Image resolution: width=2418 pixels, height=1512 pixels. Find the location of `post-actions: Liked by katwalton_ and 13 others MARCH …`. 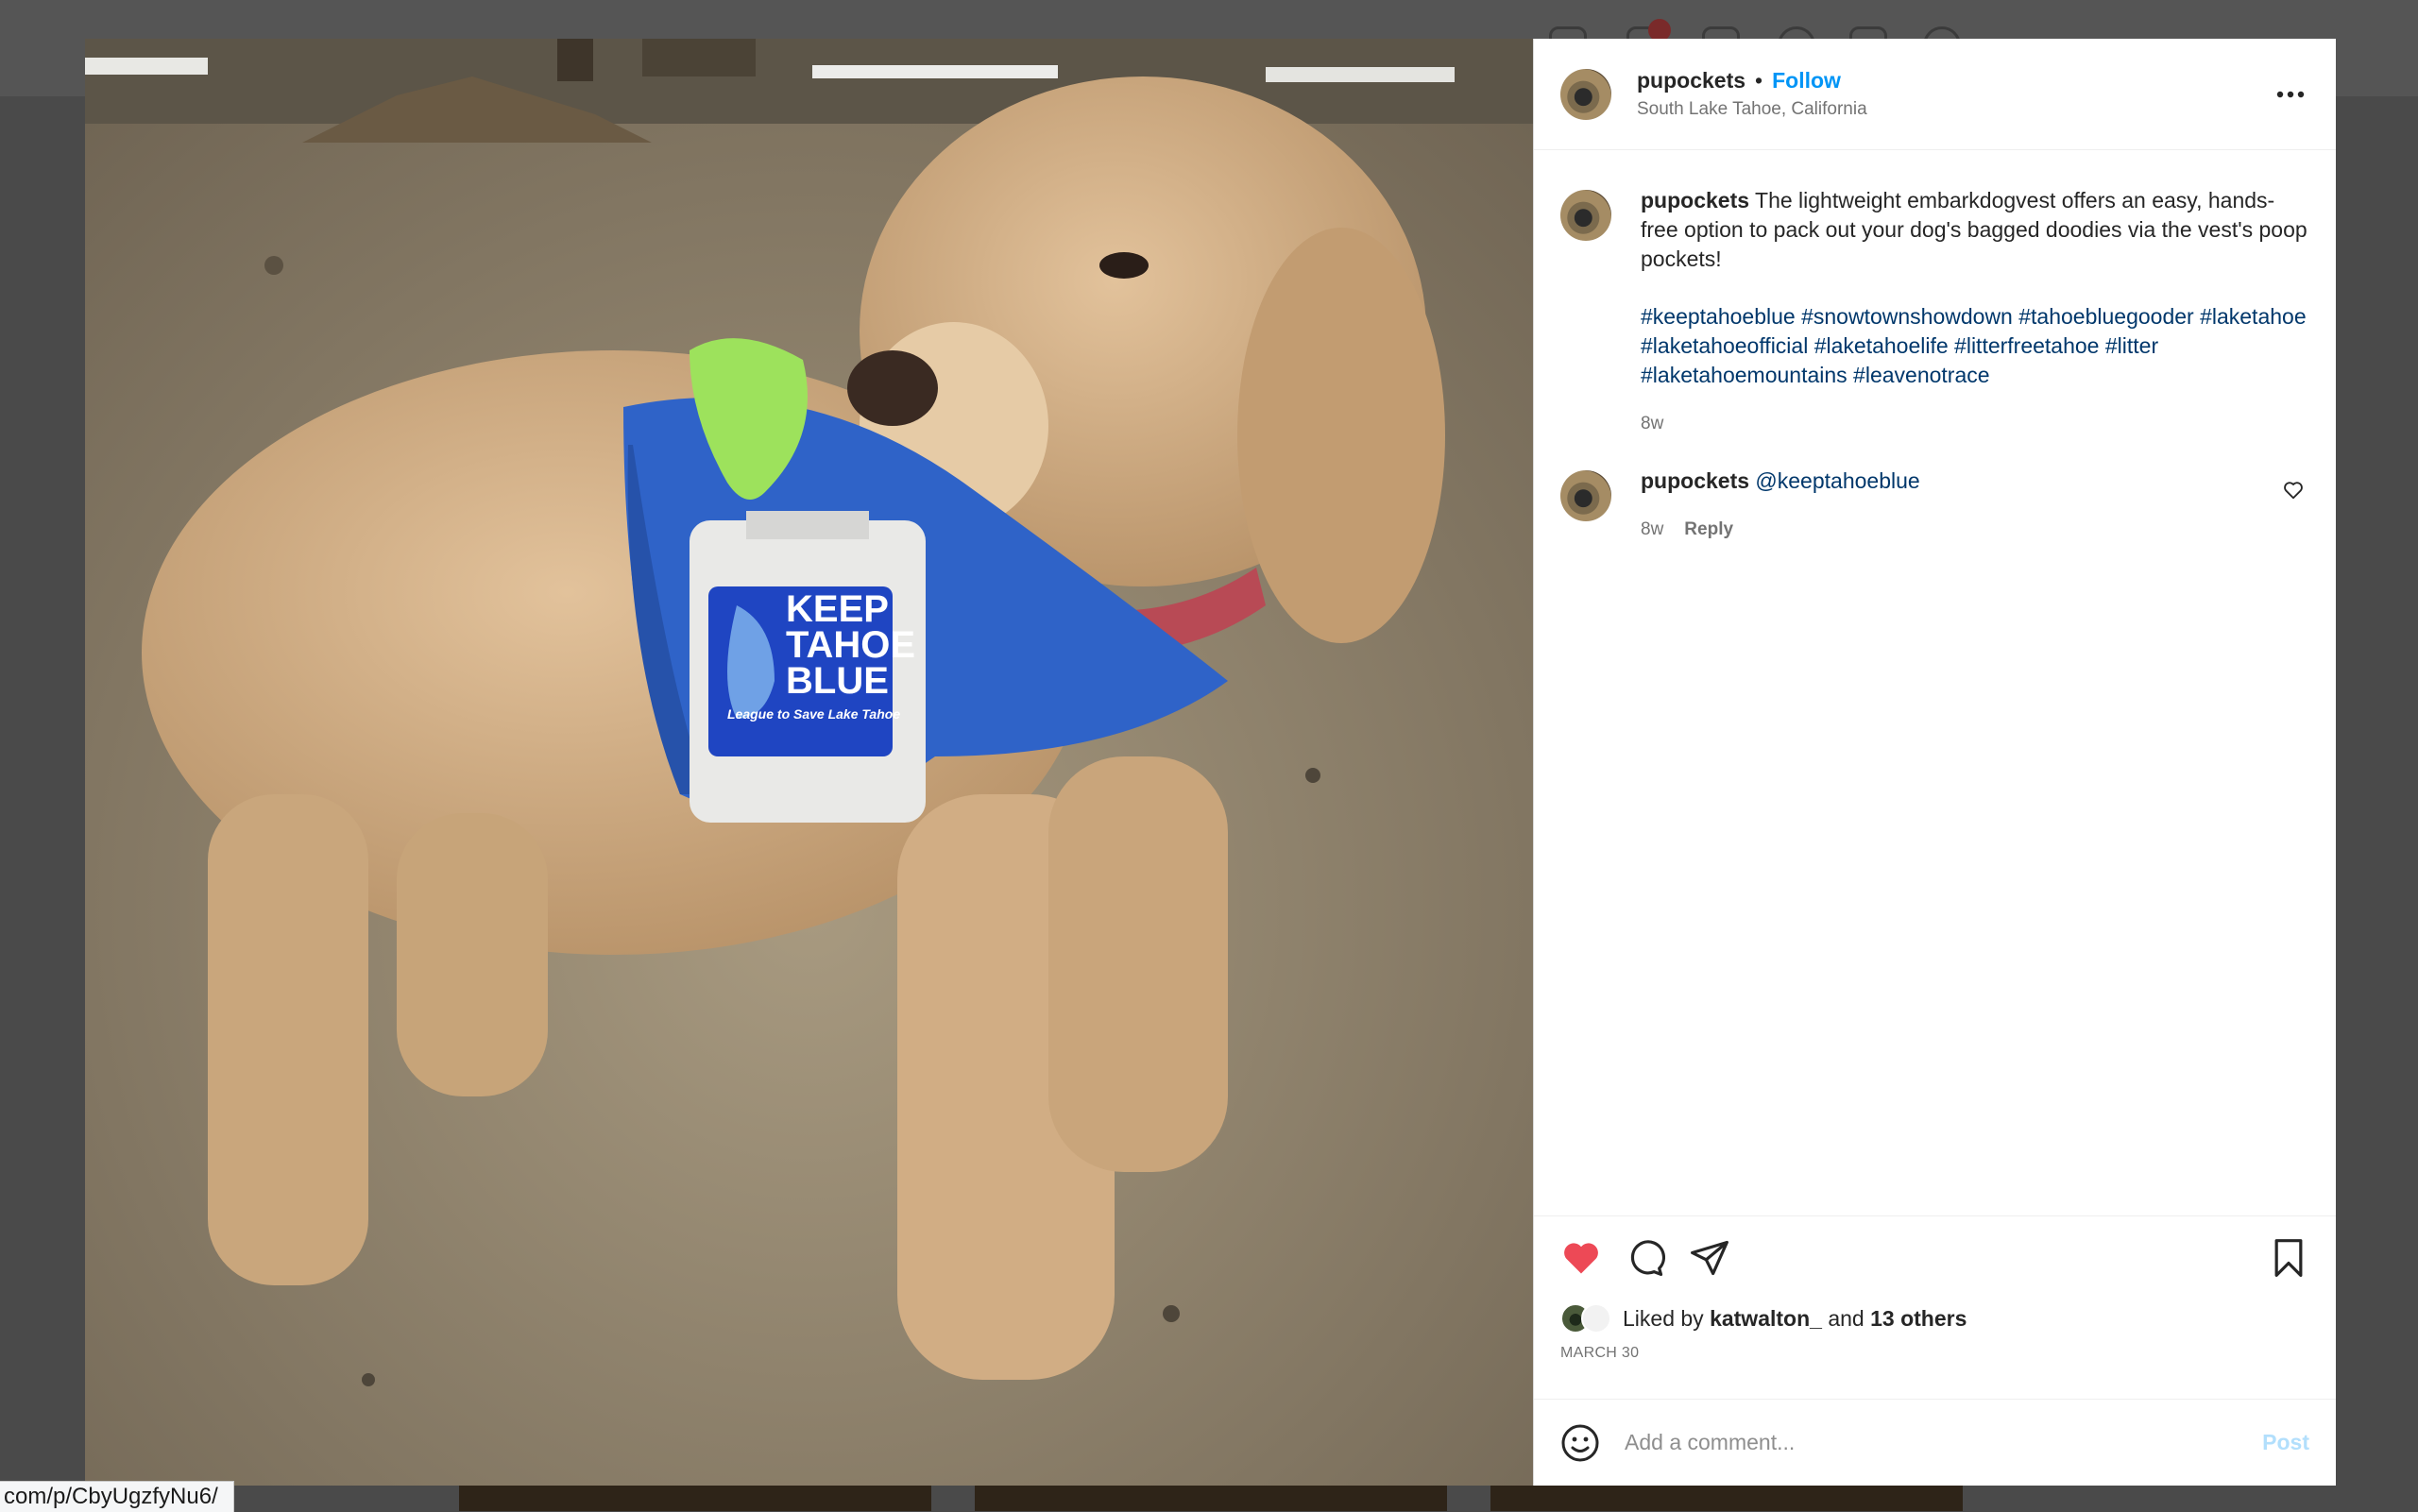

post-actions: Liked by katwalton_ and 13 others MARCH … is located at coordinates (1935, 1307).